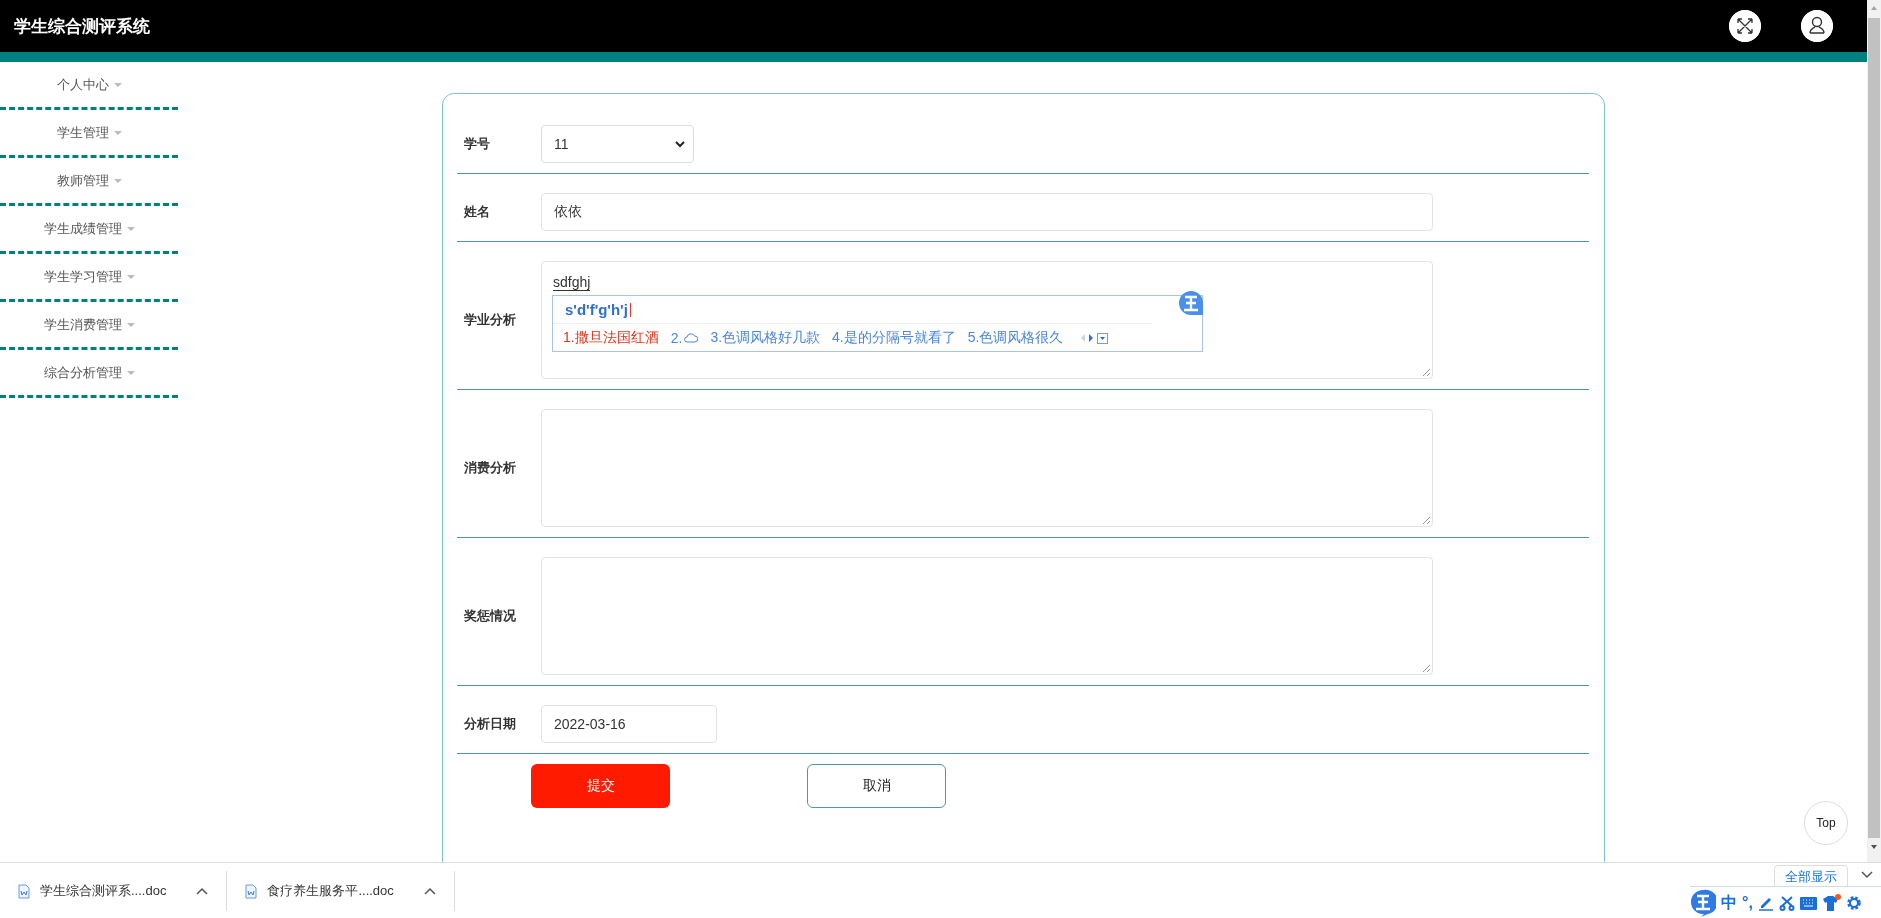 Image resolution: width=1881 pixels, height=918 pixels. I want to click on app-title: 学生综合测评系统, so click(82, 26).